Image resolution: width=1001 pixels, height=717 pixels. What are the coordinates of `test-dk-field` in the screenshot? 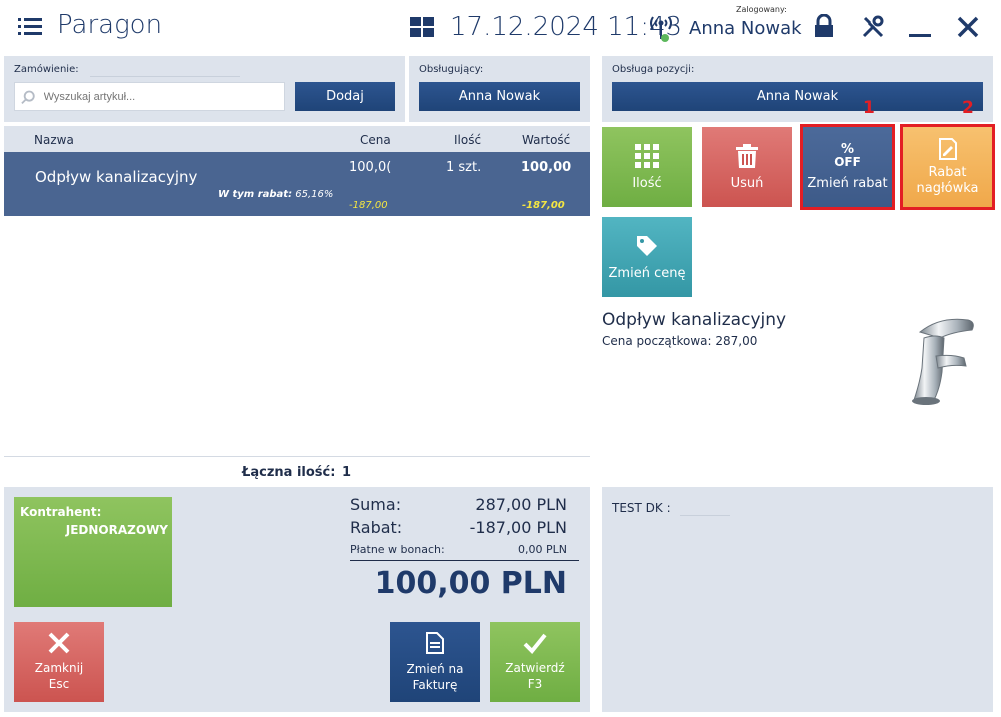 It's located at (705, 515).